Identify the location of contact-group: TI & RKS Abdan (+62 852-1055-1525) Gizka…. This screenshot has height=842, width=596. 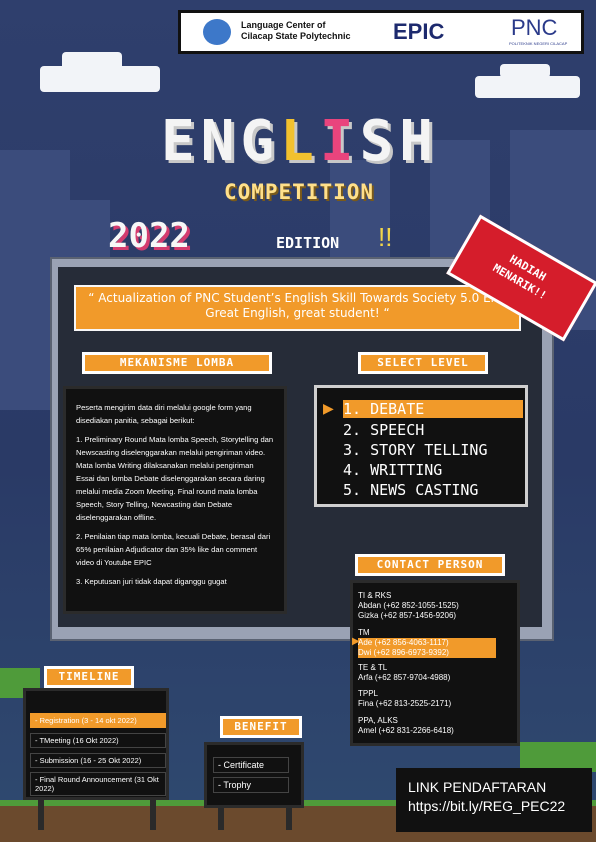
(427, 606).